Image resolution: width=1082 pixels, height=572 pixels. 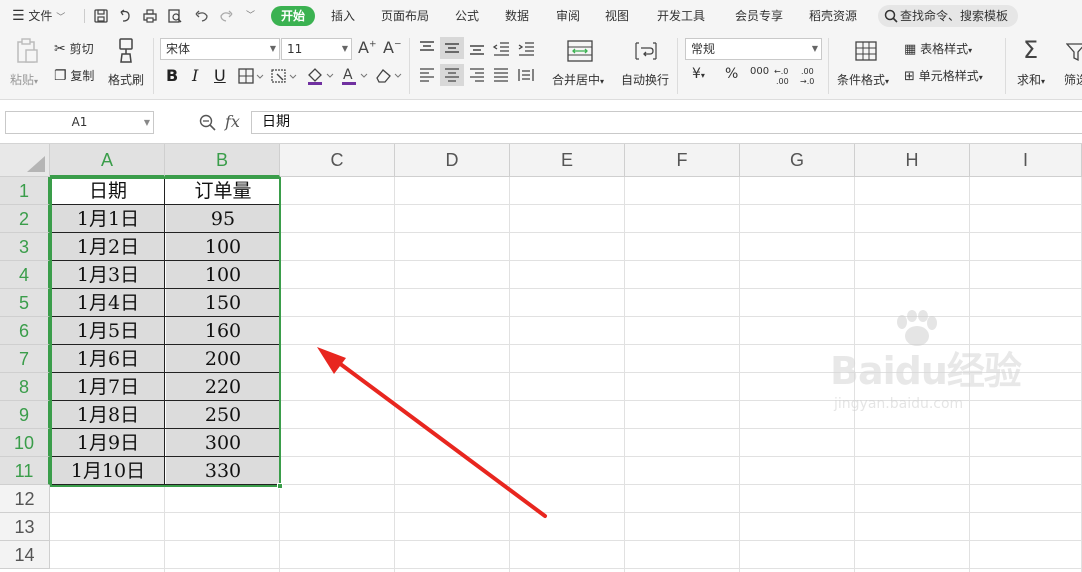 I want to click on watermark-brand: Baidu经验, so click(x=926, y=371).